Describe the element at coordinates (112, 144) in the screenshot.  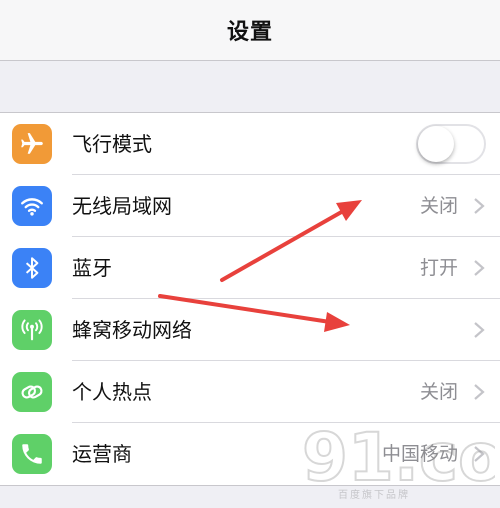
I see `airplane-mode-label: 飞行模式` at that location.